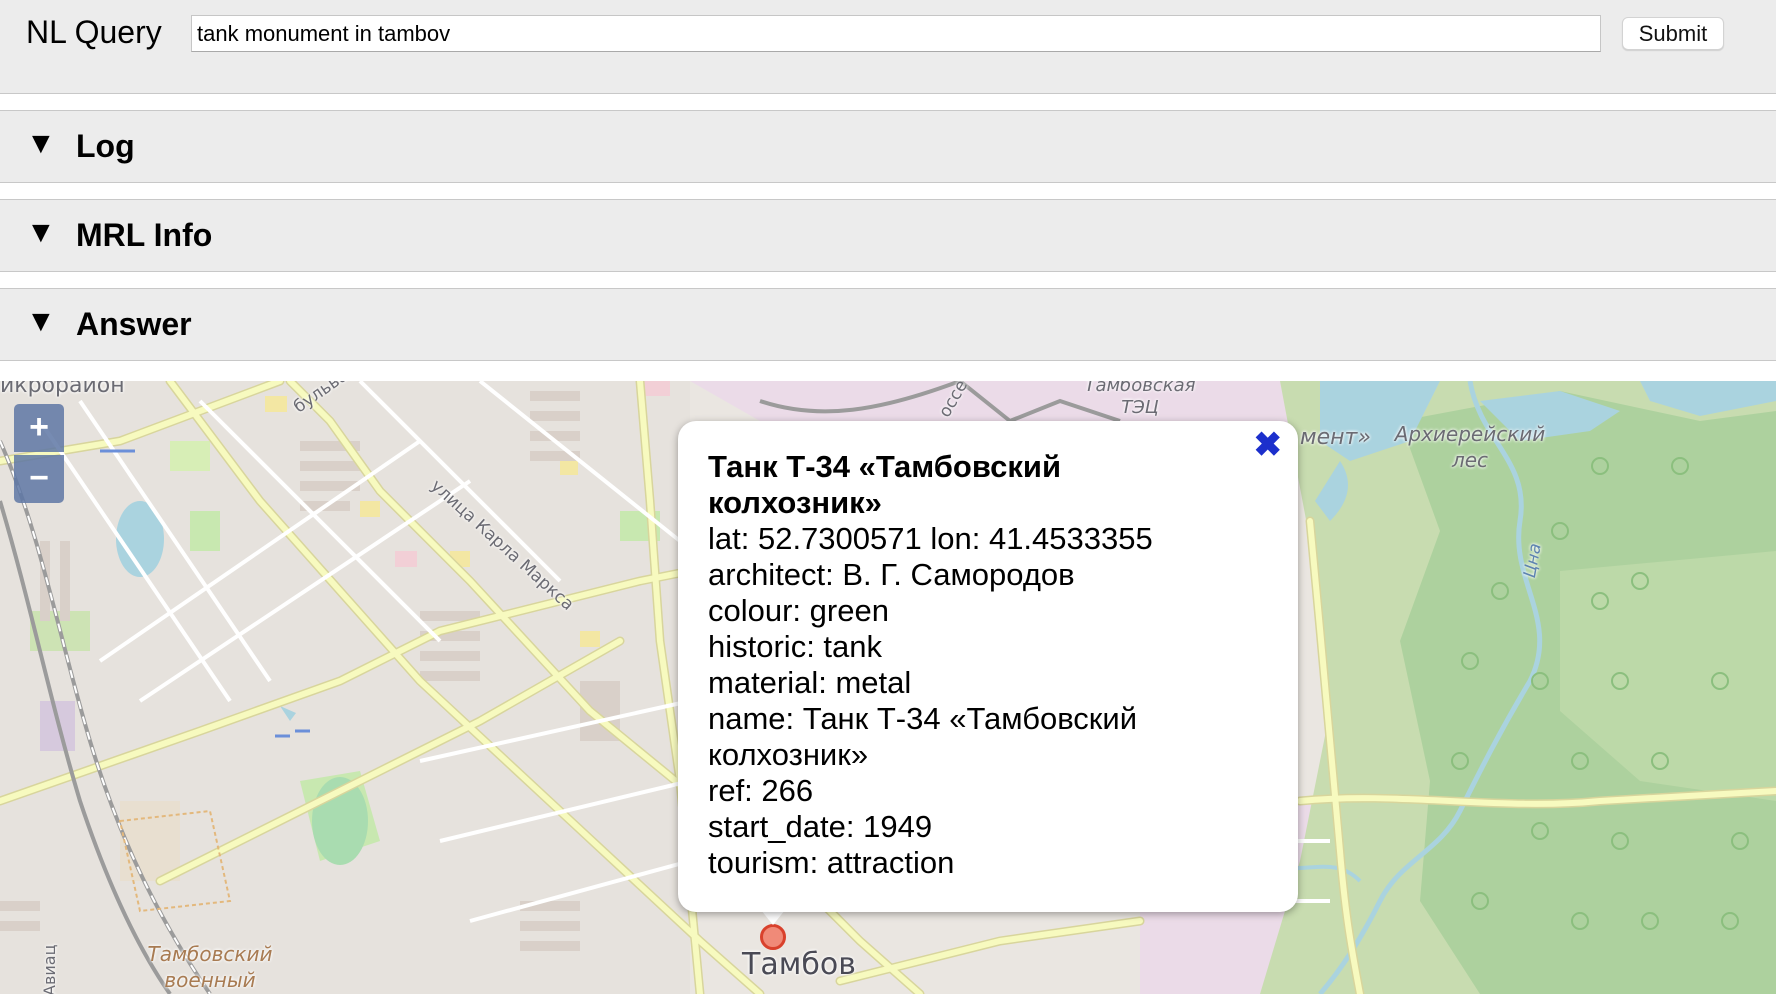 The image size is (1776, 994). Describe the element at coordinates (810, 682) in the screenshot. I see `popup-property: material: metal` at that location.